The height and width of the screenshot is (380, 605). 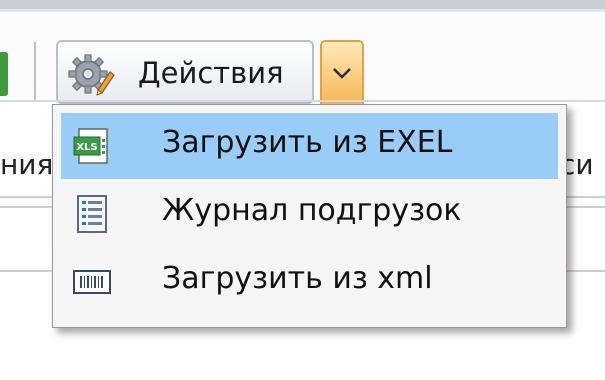 I want to click on toolbar-bottom-divider, so click(x=302, y=101).